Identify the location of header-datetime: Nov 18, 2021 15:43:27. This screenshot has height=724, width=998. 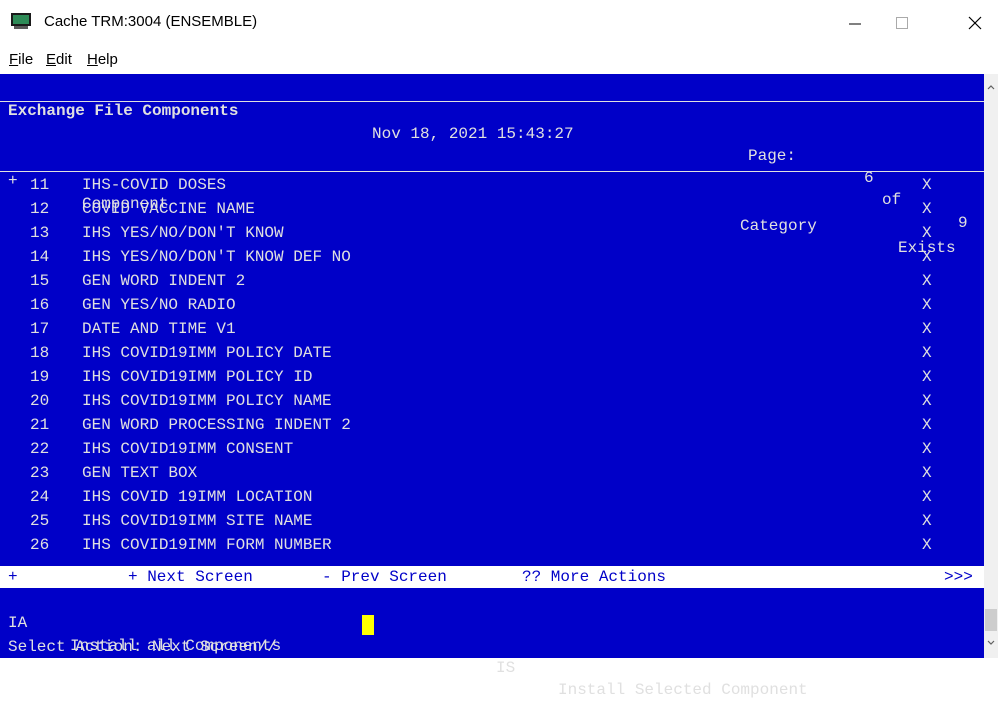
(473, 133).